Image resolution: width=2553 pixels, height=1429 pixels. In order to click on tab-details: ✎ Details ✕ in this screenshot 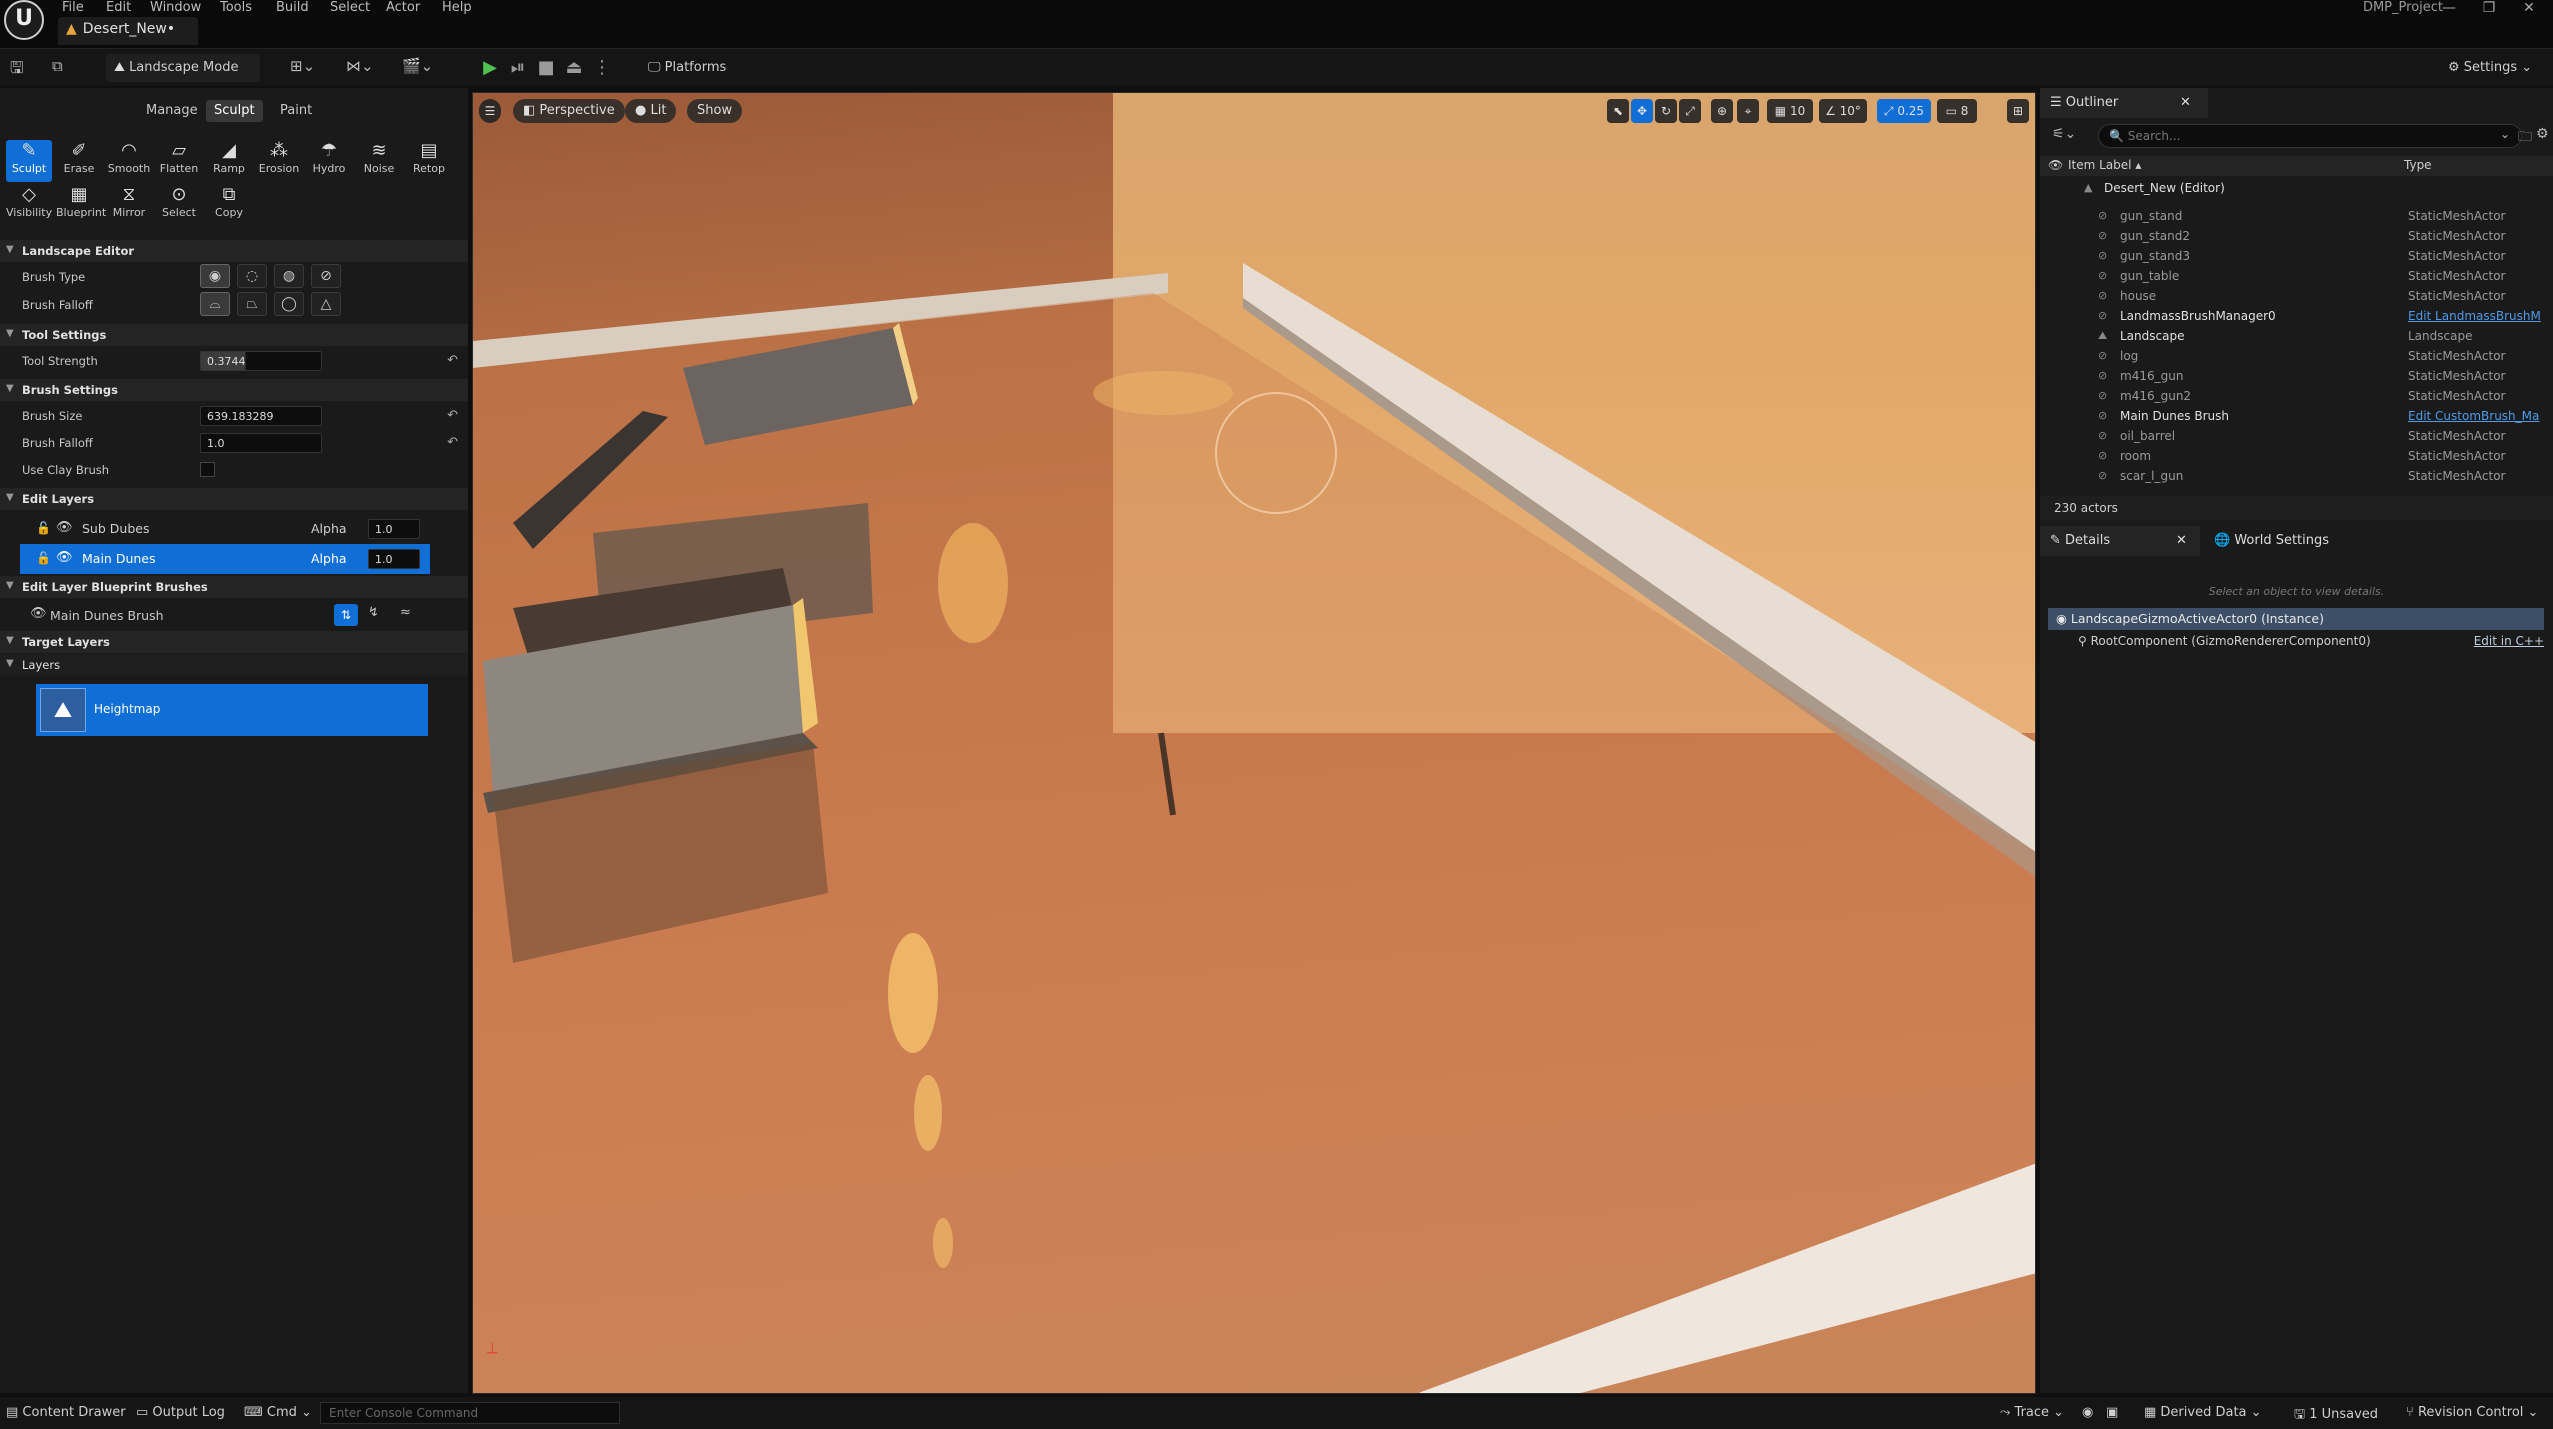, I will do `click(2120, 541)`.